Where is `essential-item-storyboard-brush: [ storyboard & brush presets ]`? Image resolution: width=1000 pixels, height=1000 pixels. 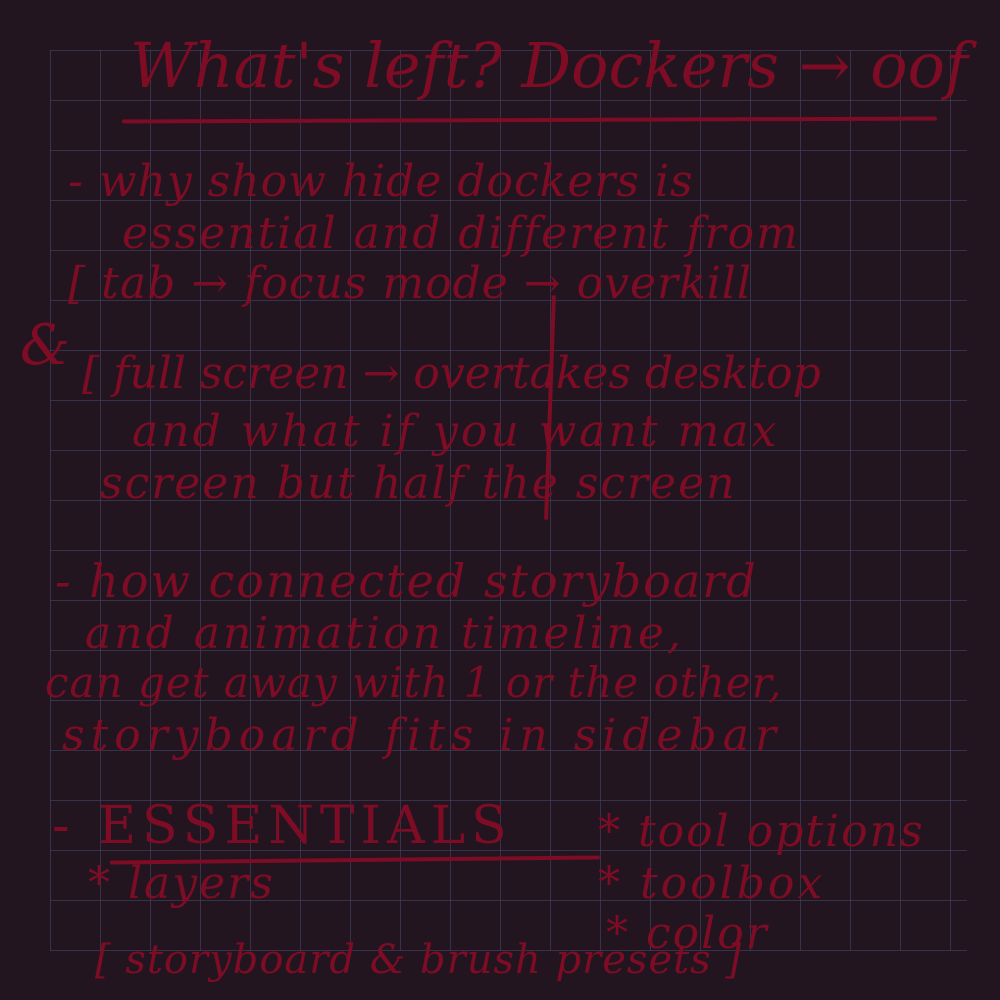
essential-item-storyboard-brush: [ storyboard & brush presets ] is located at coordinates (419, 960).